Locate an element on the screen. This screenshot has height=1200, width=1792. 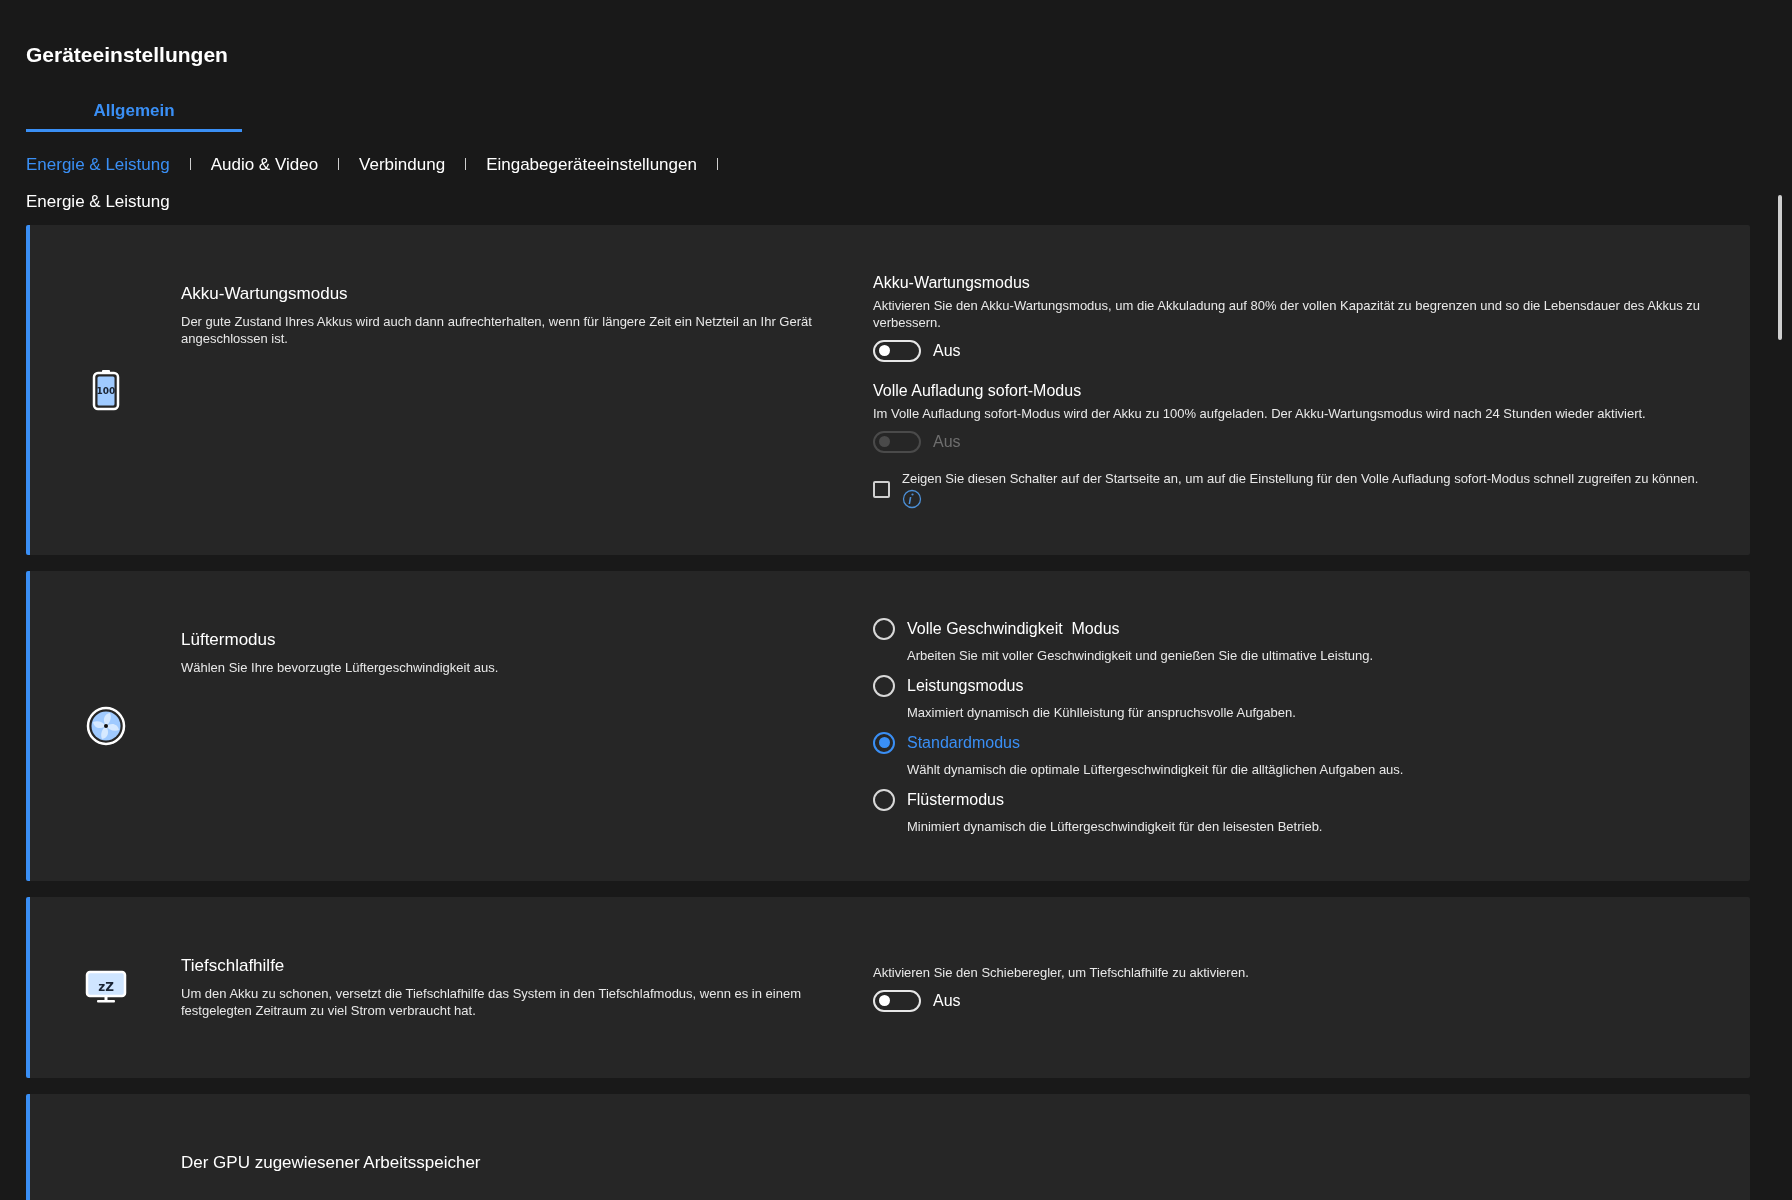
radio-description: Arbeiten Sie mit voller Geschwindigkeit und genießen Sie die ultimative Leistung. is located at coordinates (1141, 655).